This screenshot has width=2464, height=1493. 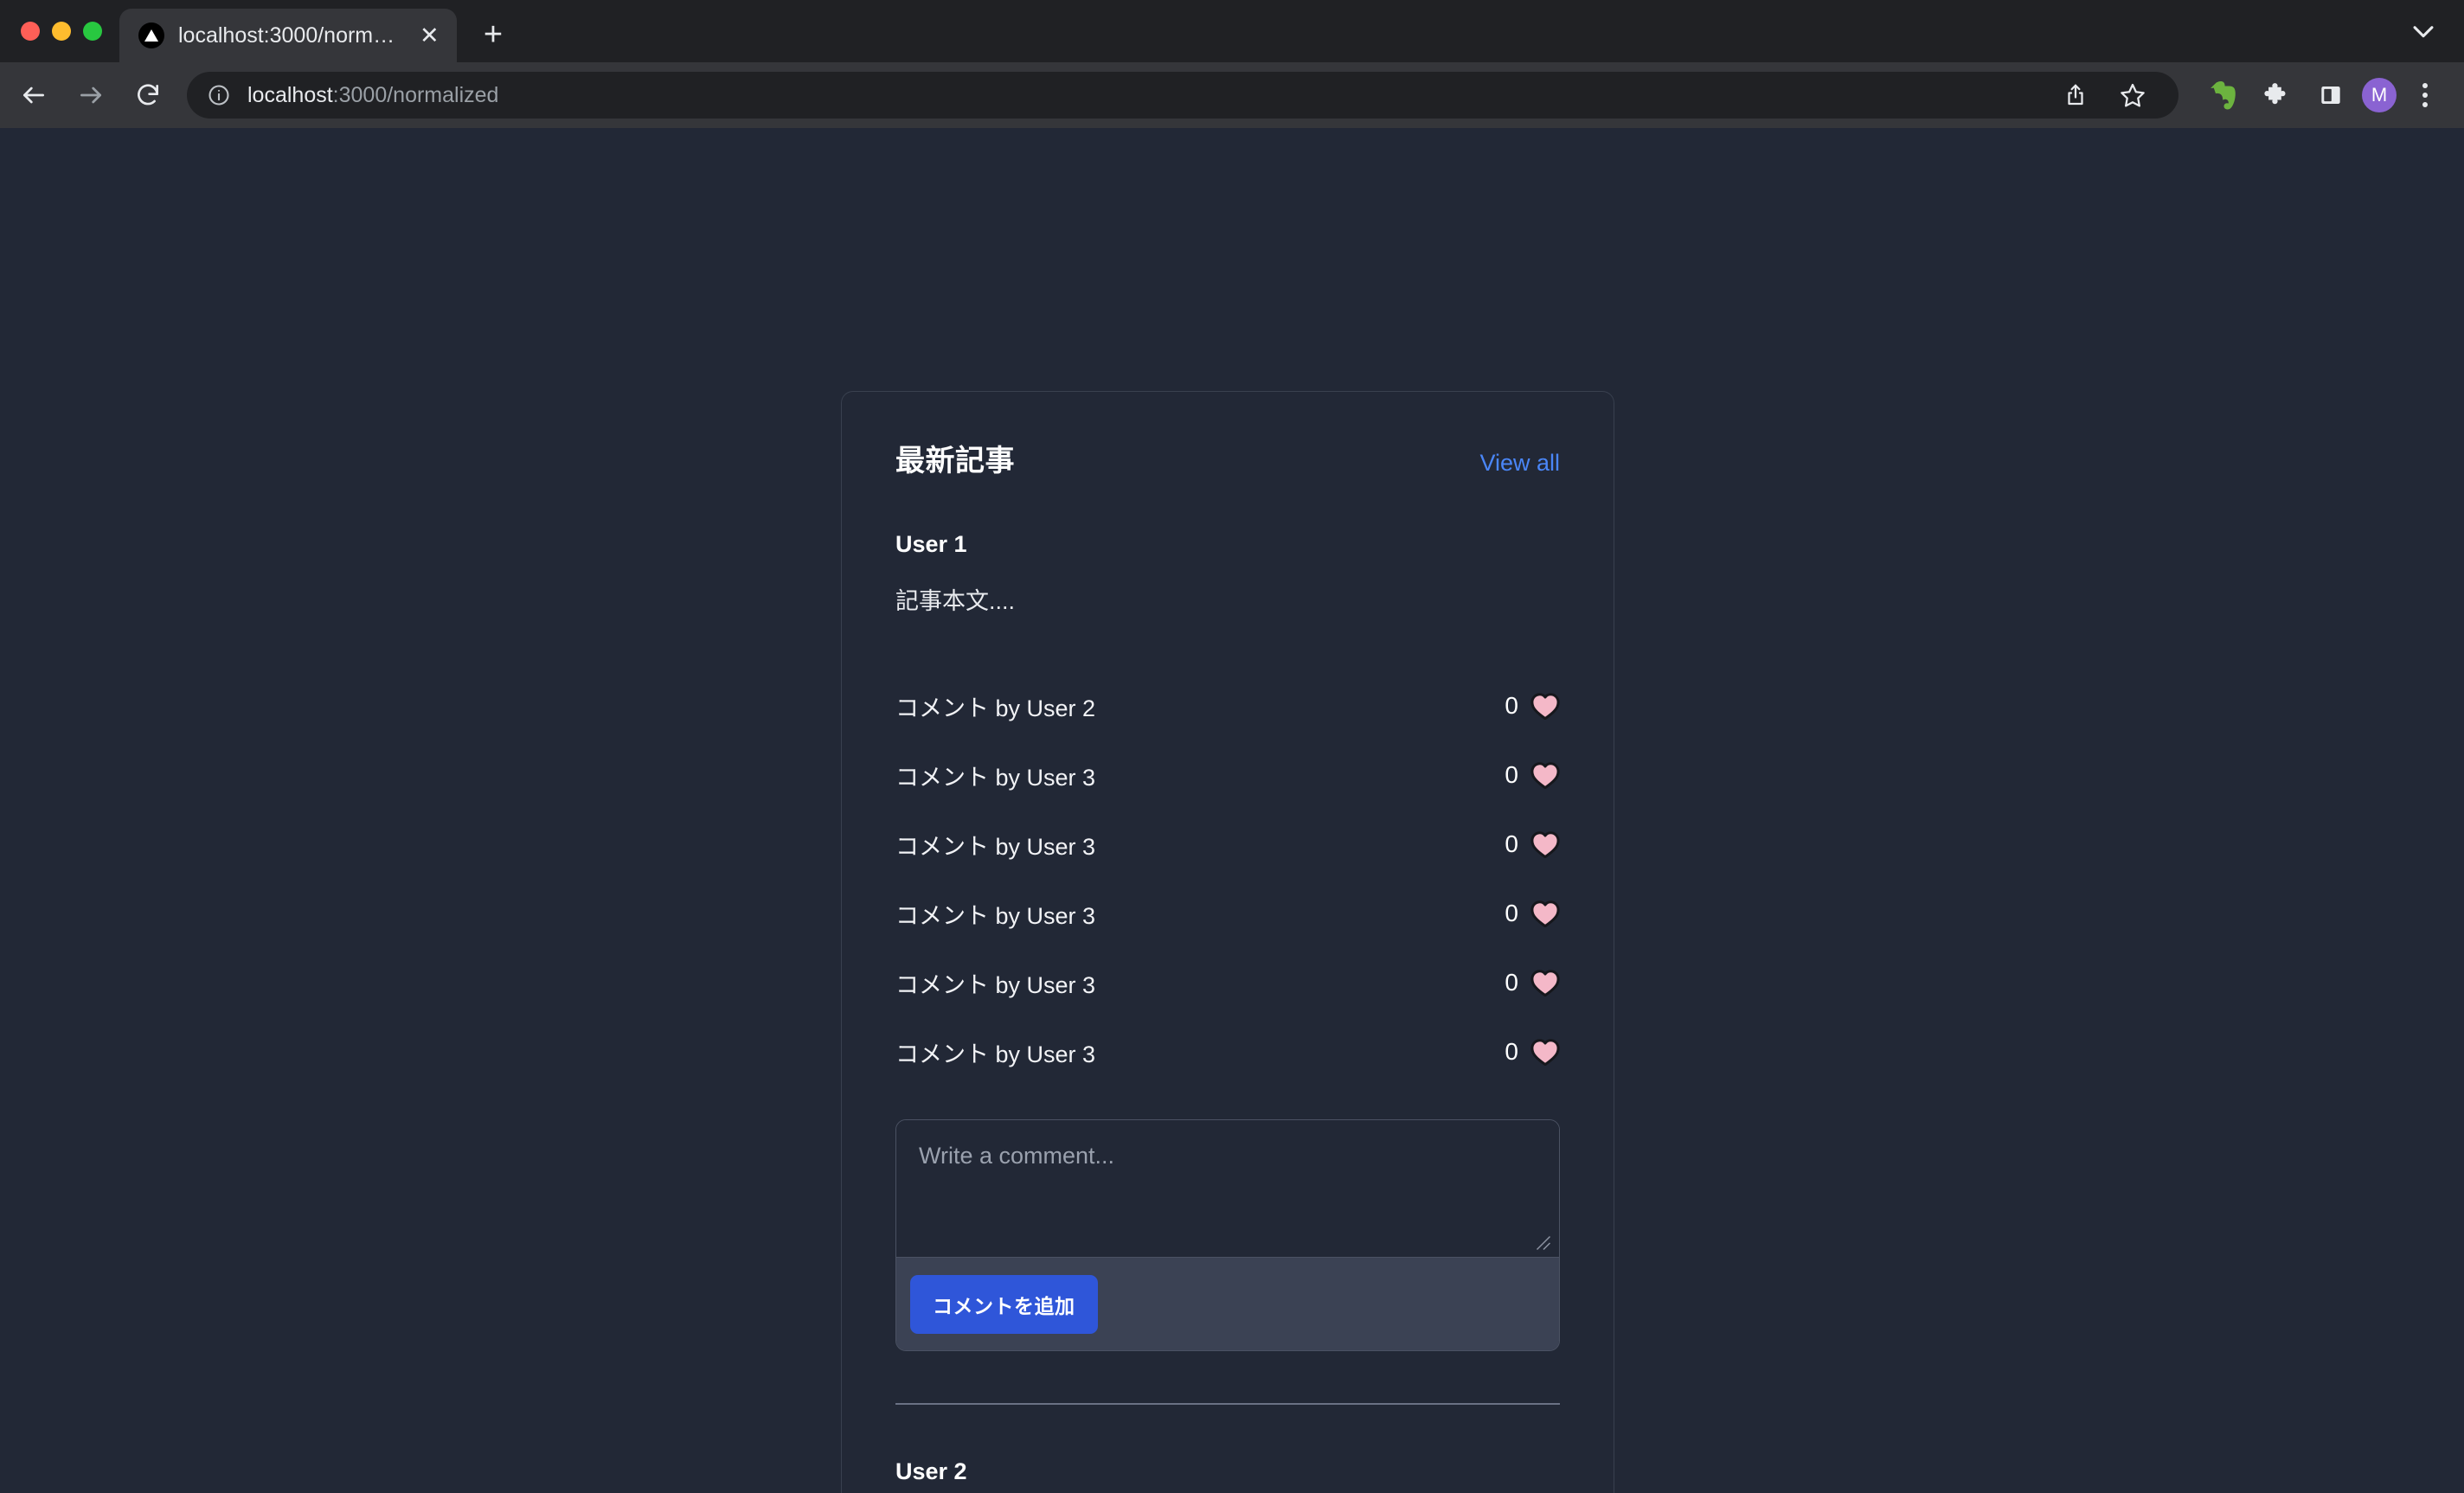 I want to click on comment-composer: Write a comment... コメントを追加, so click(x=1227, y=1235).